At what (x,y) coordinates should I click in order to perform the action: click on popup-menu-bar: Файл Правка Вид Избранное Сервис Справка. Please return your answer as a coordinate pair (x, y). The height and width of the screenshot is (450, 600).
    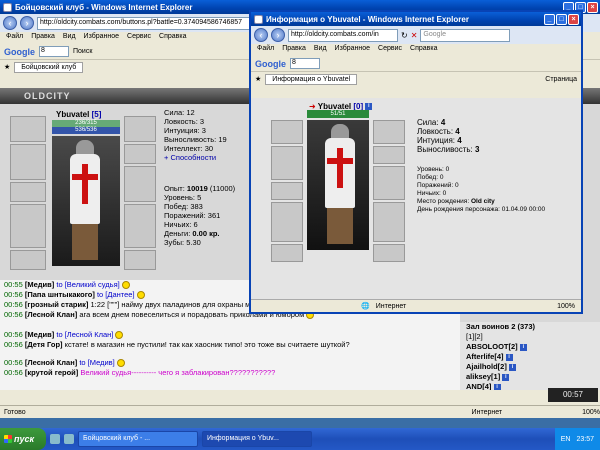
    Looking at the image, I should click on (416, 50).